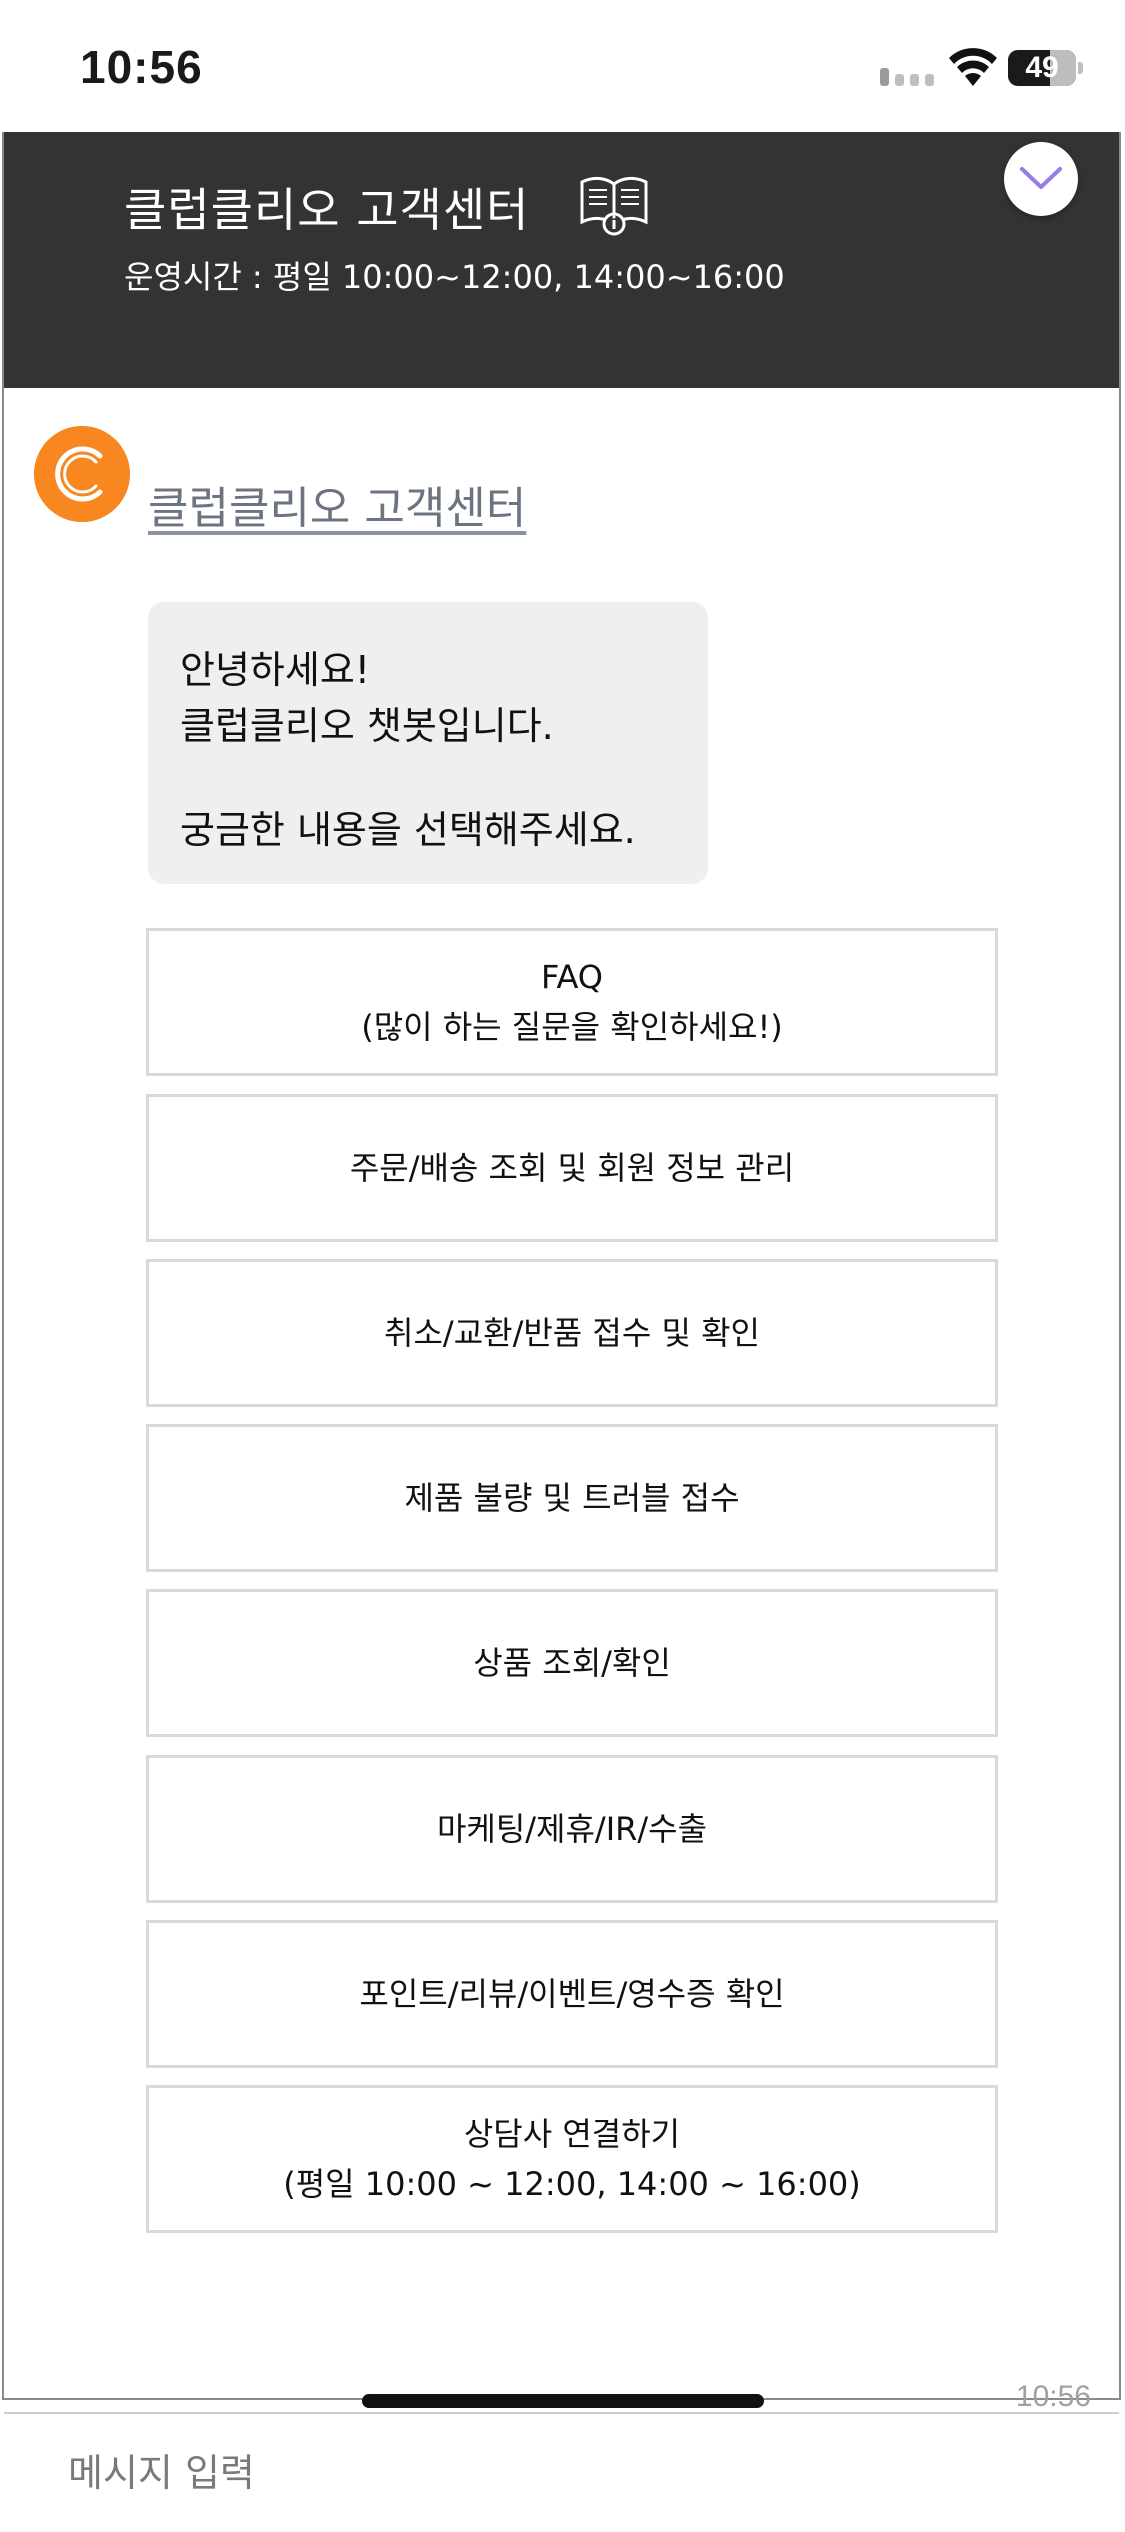 This screenshot has width=1125, height=2532. What do you see at coordinates (973, 67) in the screenshot?
I see `wifi-icon` at bounding box center [973, 67].